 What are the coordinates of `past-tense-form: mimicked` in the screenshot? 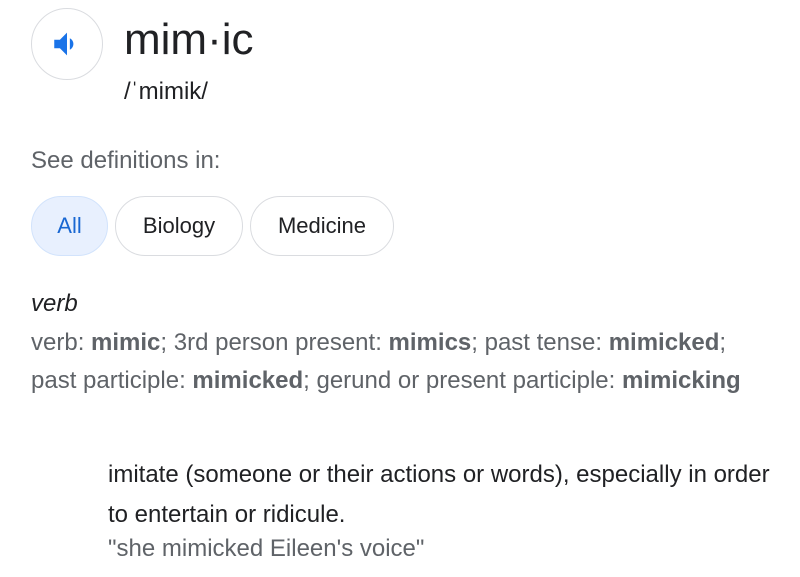 It's located at (664, 342).